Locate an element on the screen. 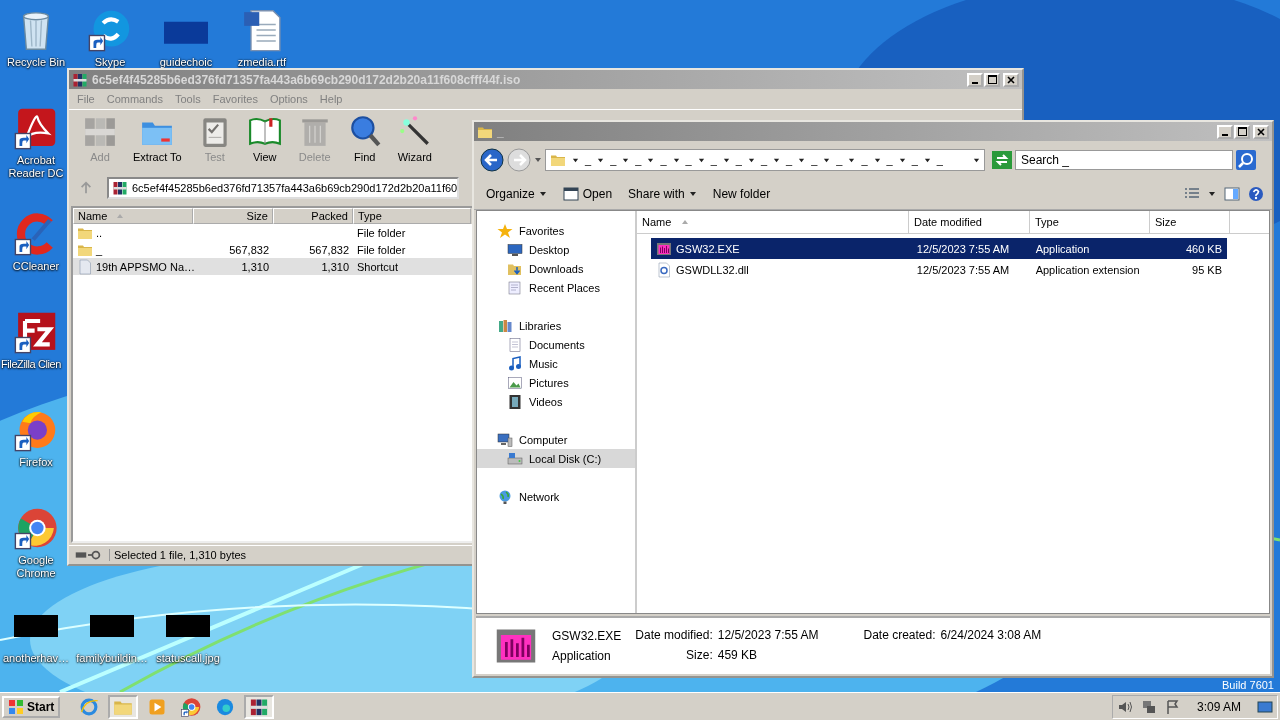 The width and height of the screenshot is (1280, 720). command-button: Organize is located at coordinates (516, 194).